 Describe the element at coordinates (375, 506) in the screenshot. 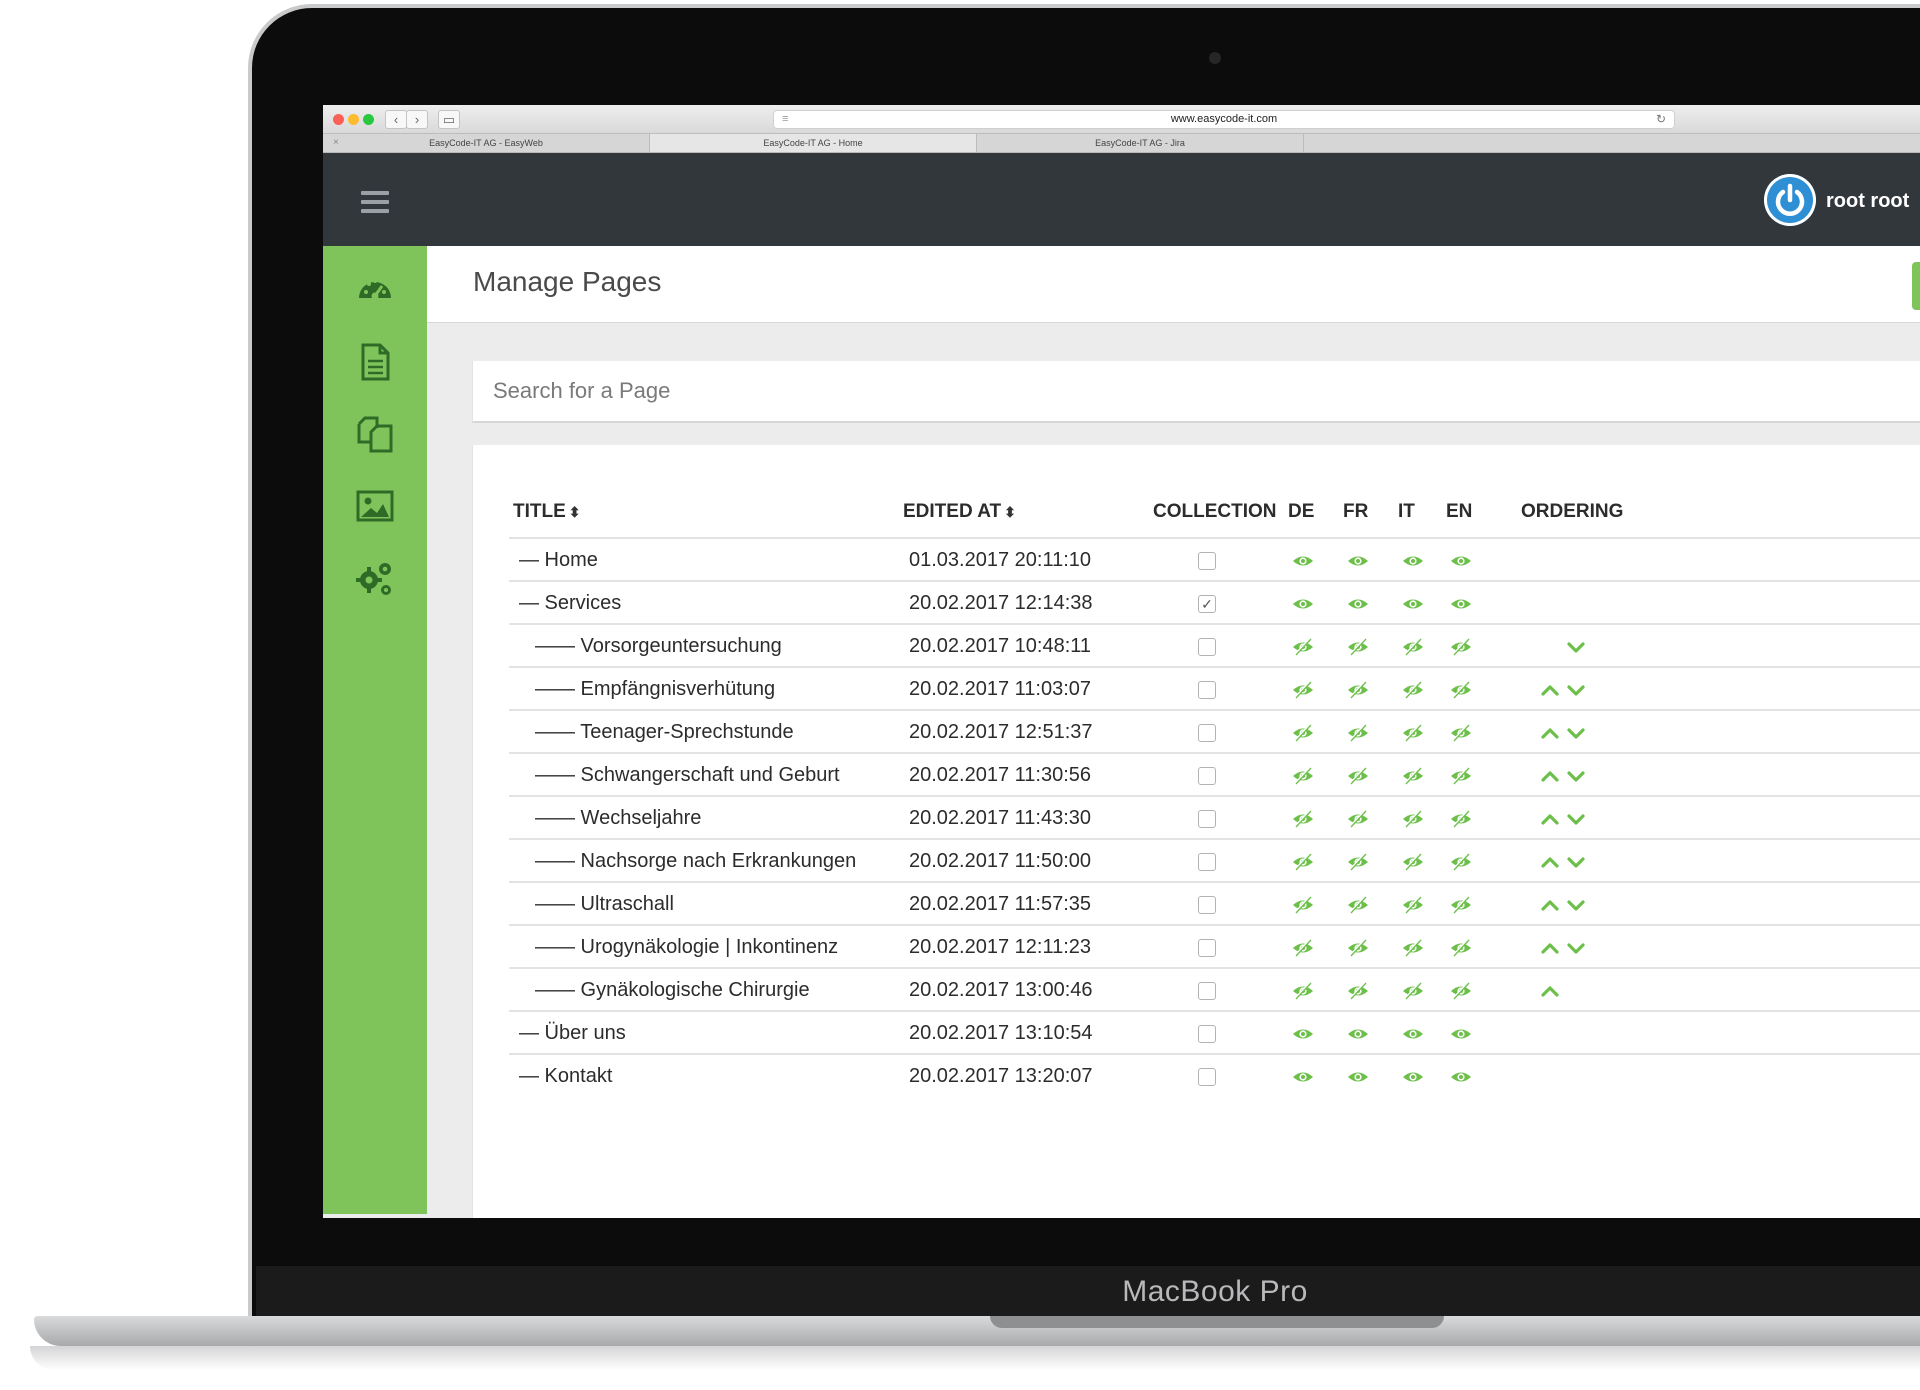

I see `image-icon` at that location.